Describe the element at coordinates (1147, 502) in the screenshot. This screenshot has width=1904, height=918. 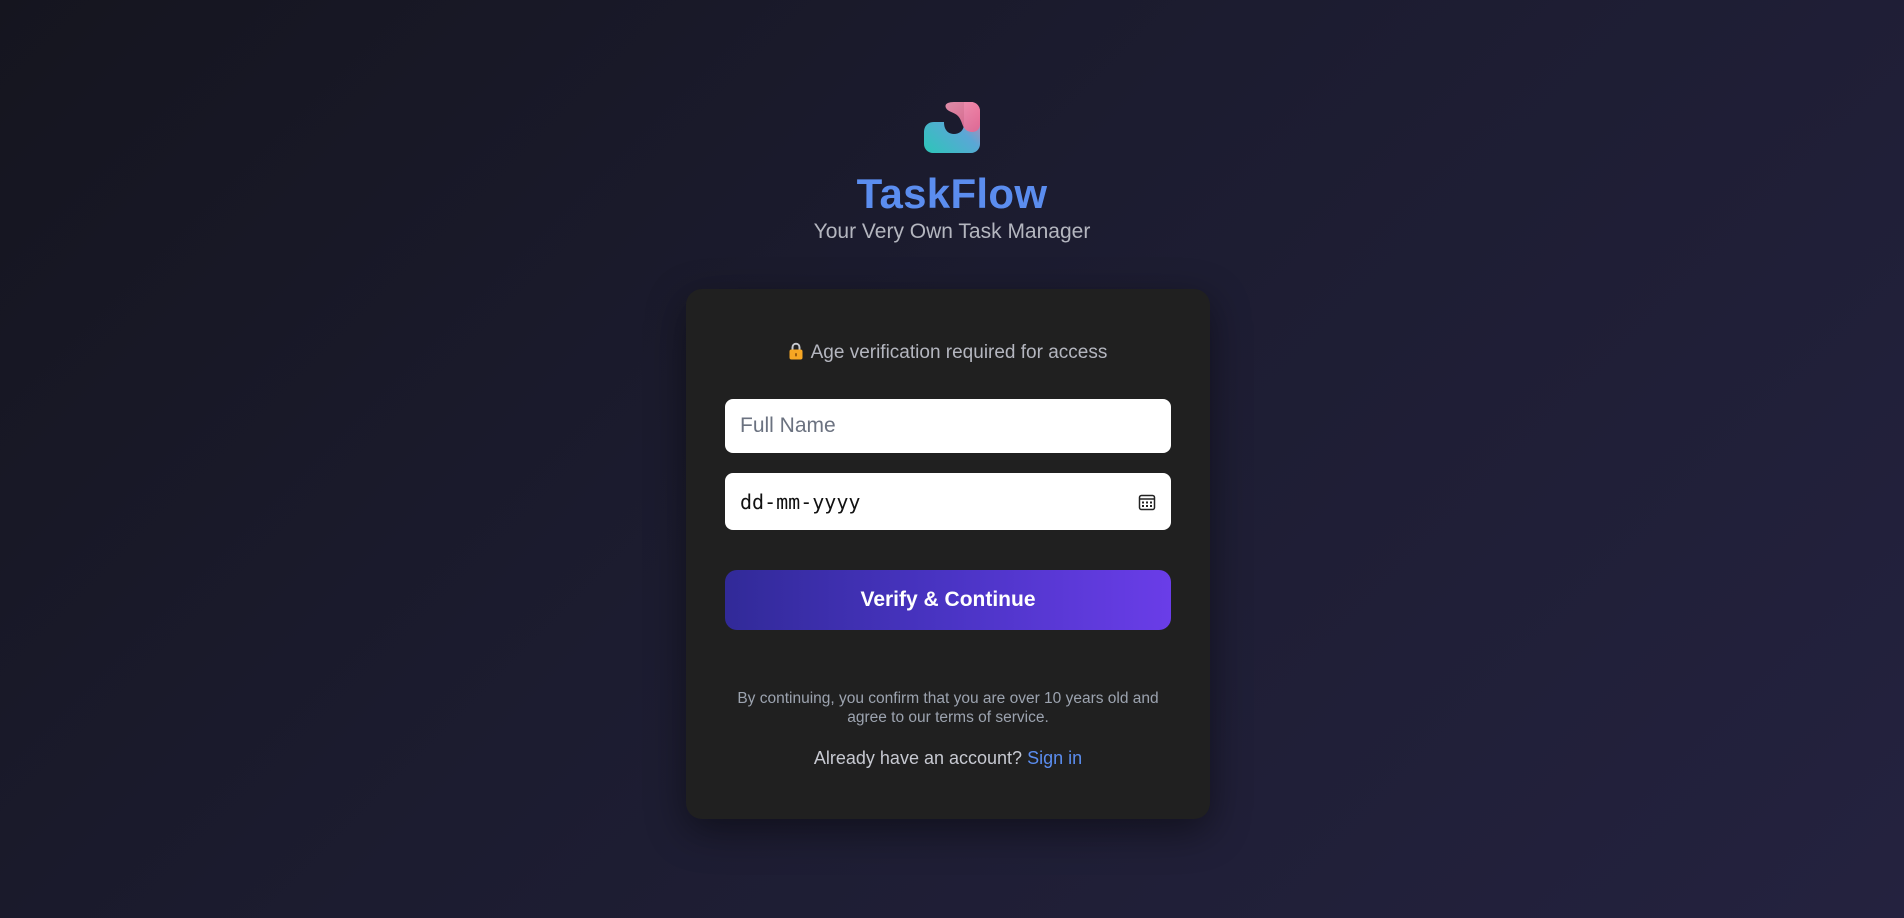
I see `calendar-icon` at that location.